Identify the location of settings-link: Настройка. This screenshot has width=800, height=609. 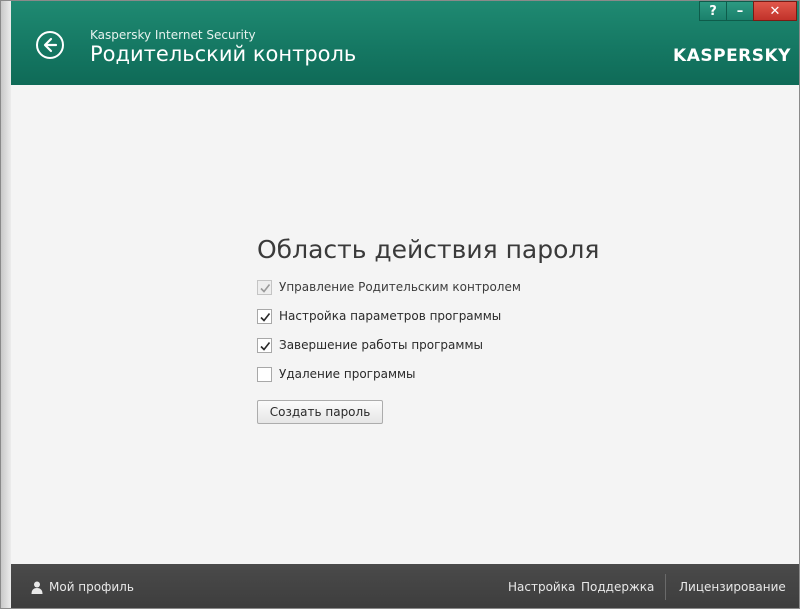
(541, 587).